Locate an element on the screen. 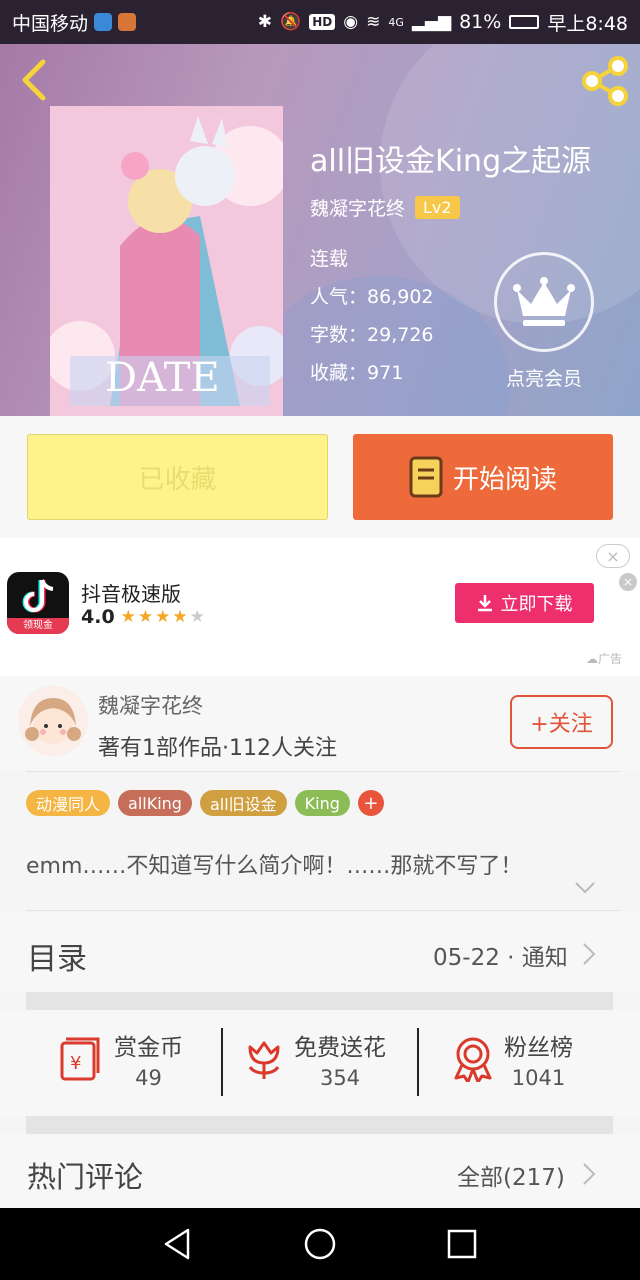 Image resolution: width=640 pixels, height=1280 pixels. crown-icon is located at coordinates (544, 301).